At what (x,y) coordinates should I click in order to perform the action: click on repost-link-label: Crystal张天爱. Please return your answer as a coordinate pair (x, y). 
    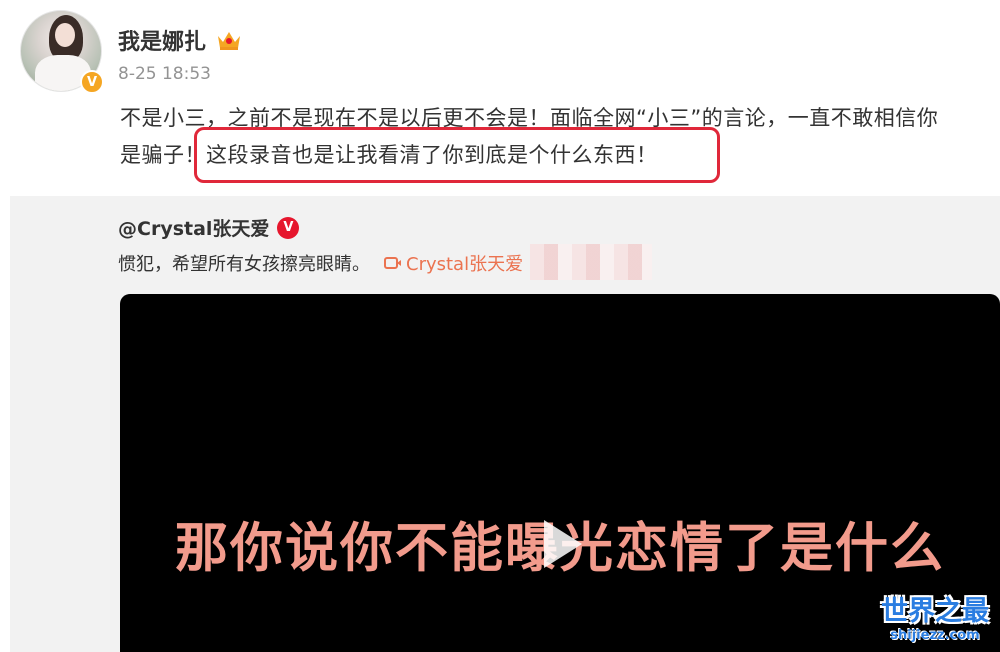
    Looking at the image, I should click on (464, 263).